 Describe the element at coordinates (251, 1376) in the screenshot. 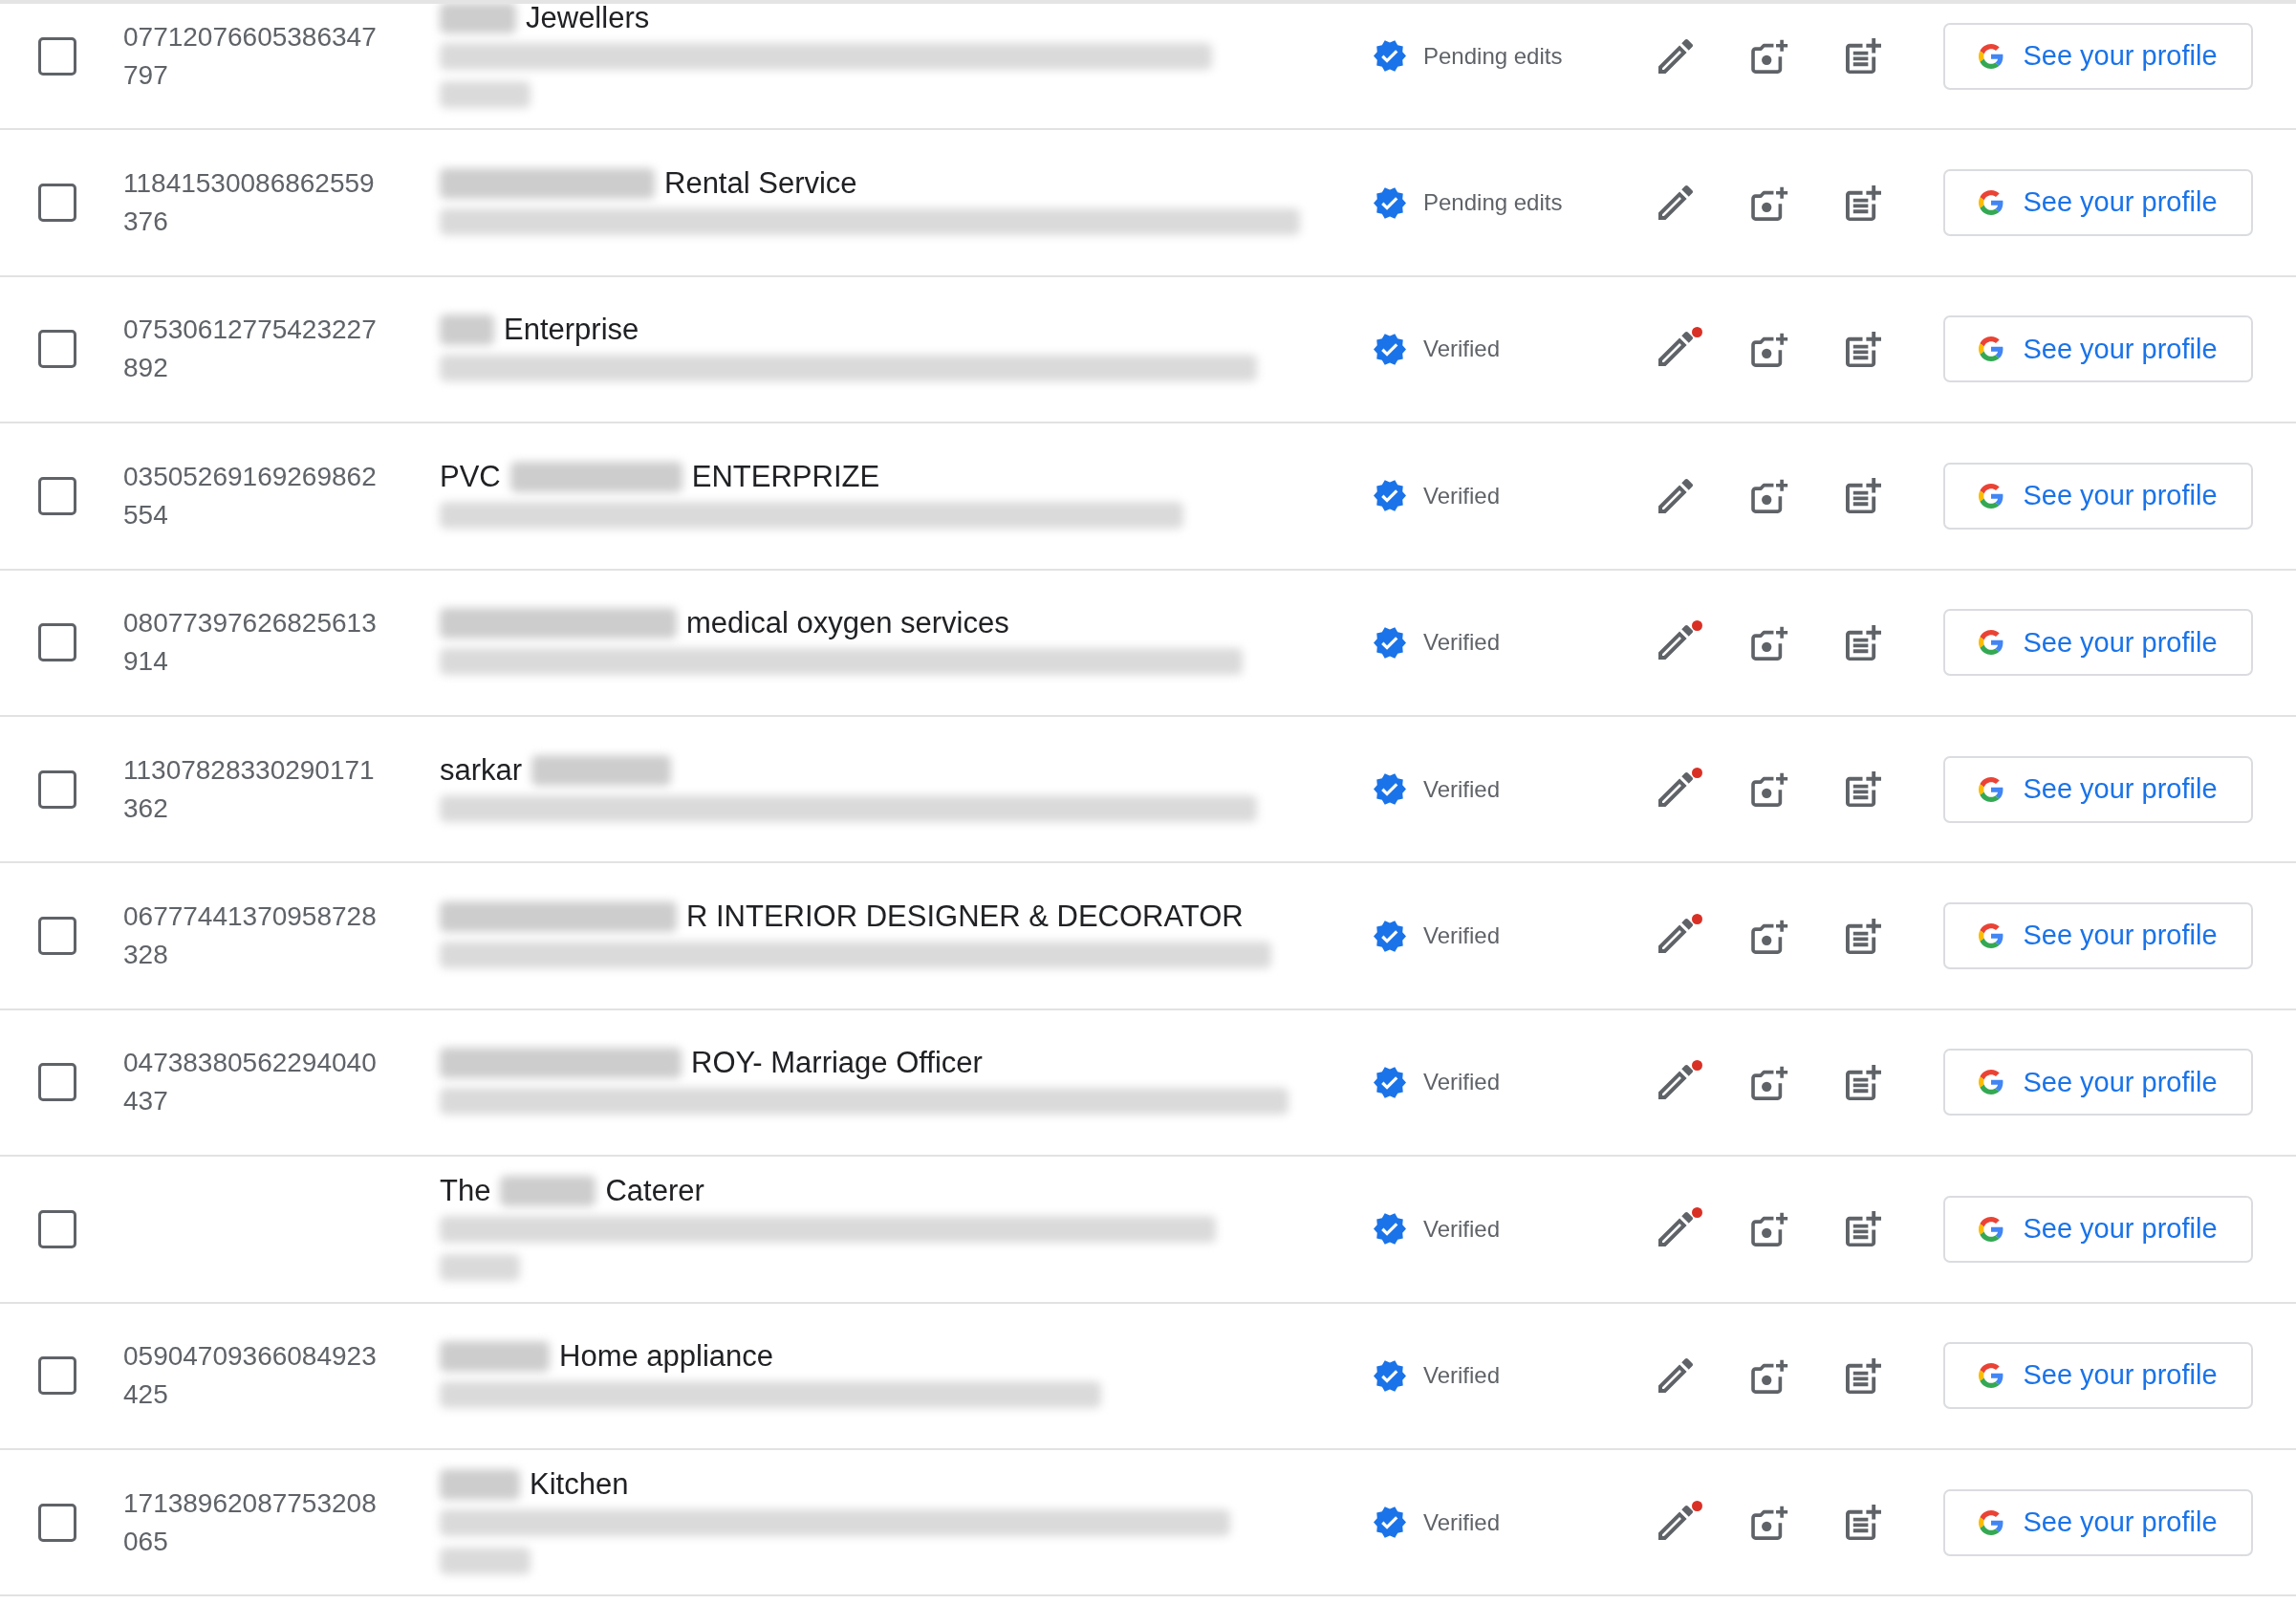

I see `profile-id: 05904709366084923425` at that location.